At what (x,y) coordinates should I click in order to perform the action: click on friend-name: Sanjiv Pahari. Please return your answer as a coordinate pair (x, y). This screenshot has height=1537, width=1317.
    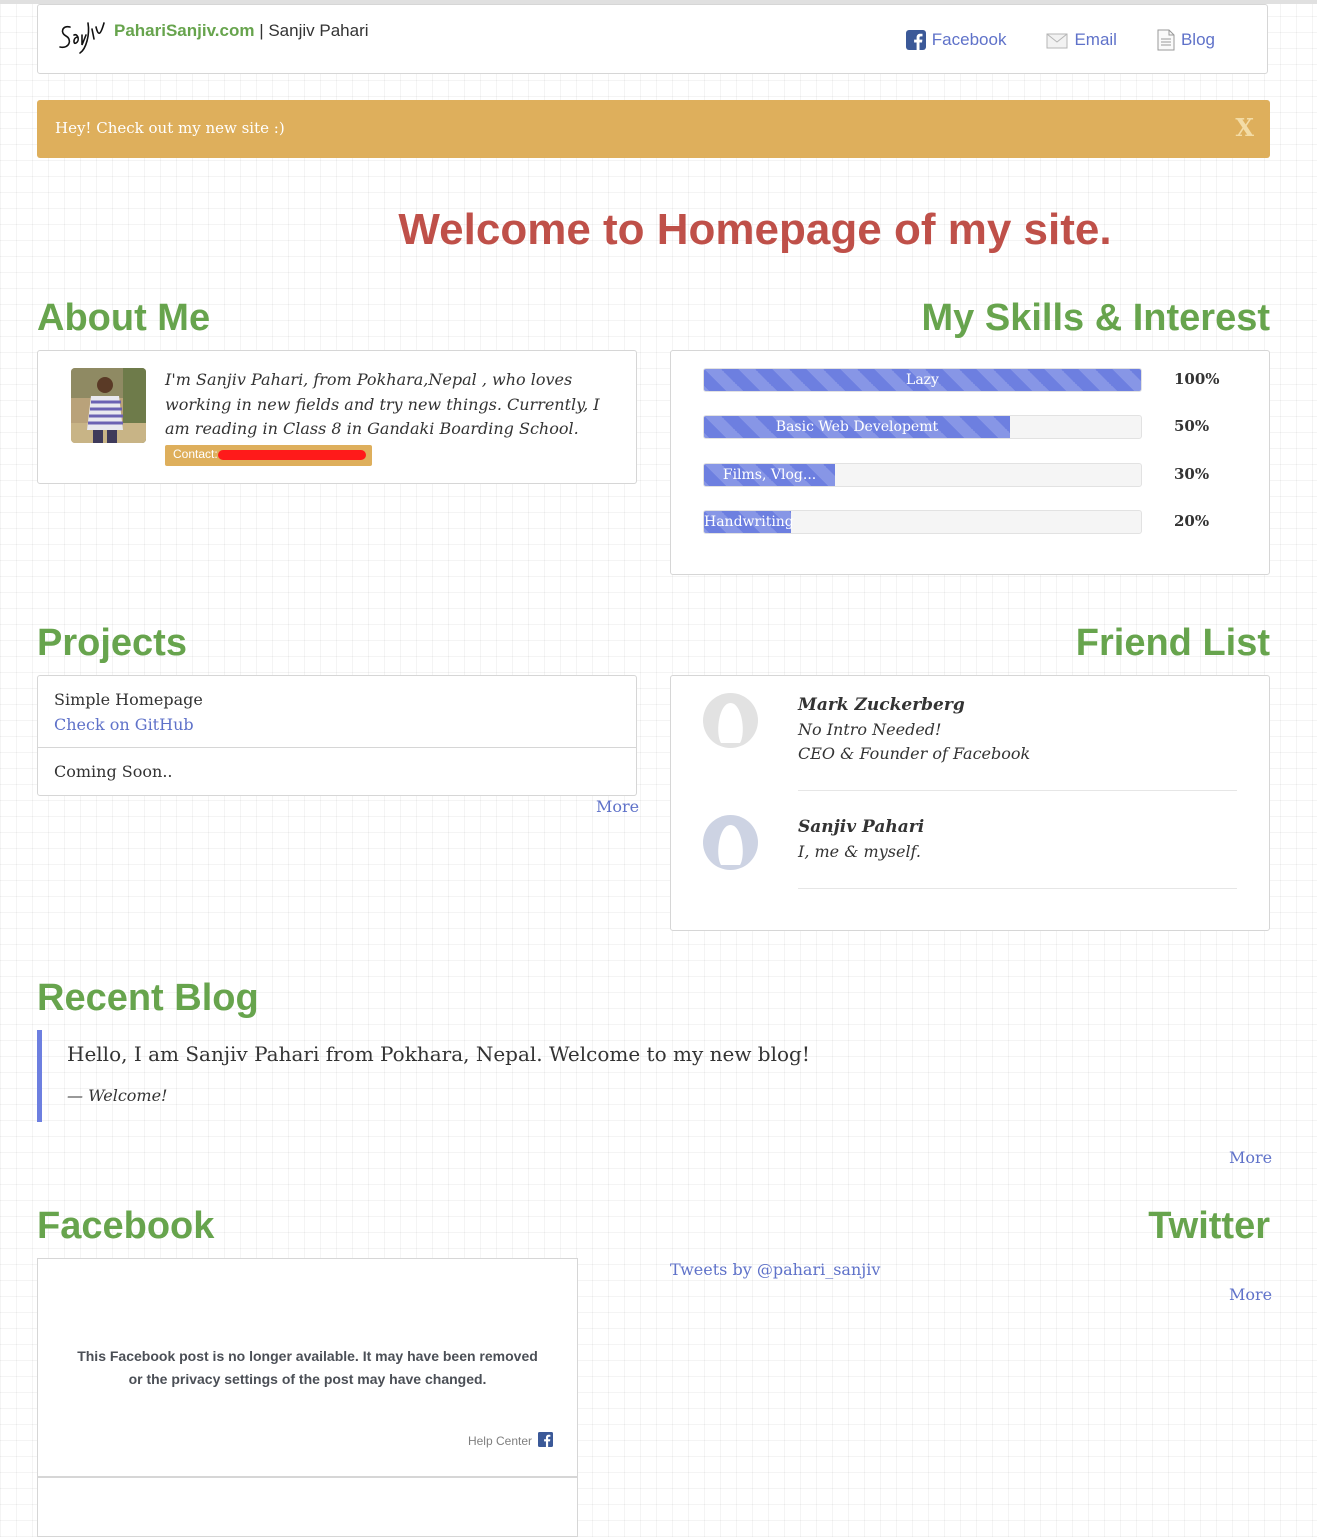
    Looking at the image, I should click on (1017, 827).